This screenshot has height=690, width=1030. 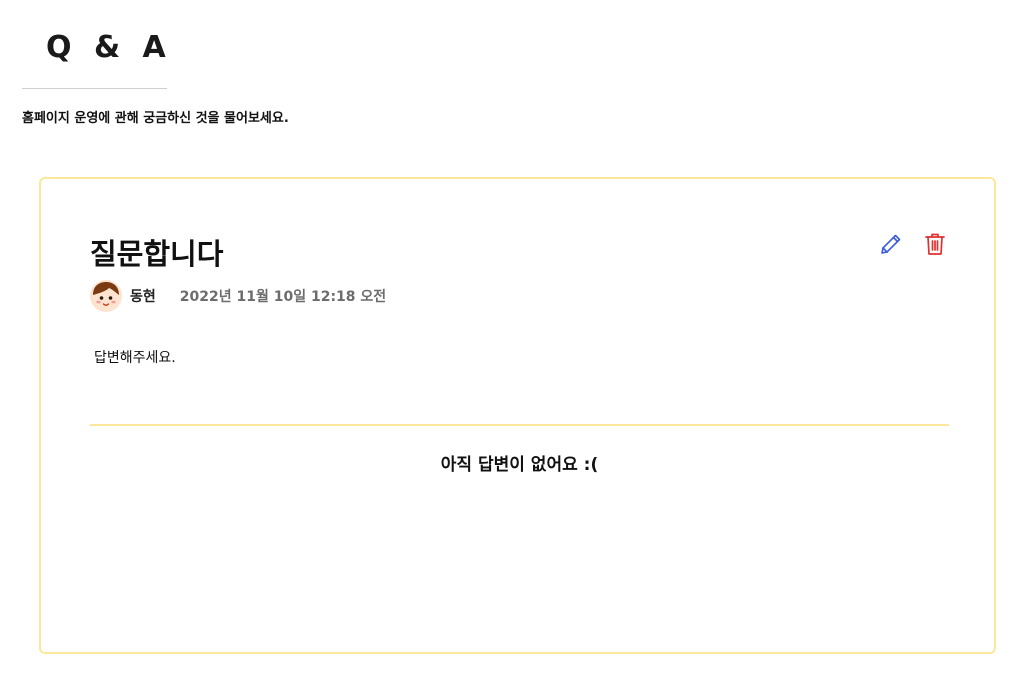 What do you see at coordinates (94, 88) in the screenshot?
I see `title-divider` at bounding box center [94, 88].